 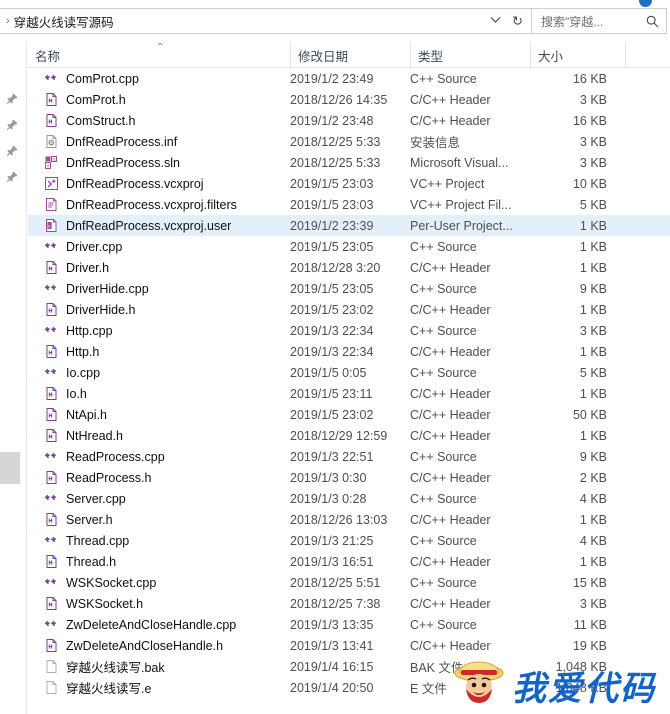 I want to click on file-name-cell: ReadProcess.h, so click(x=159, y=477).